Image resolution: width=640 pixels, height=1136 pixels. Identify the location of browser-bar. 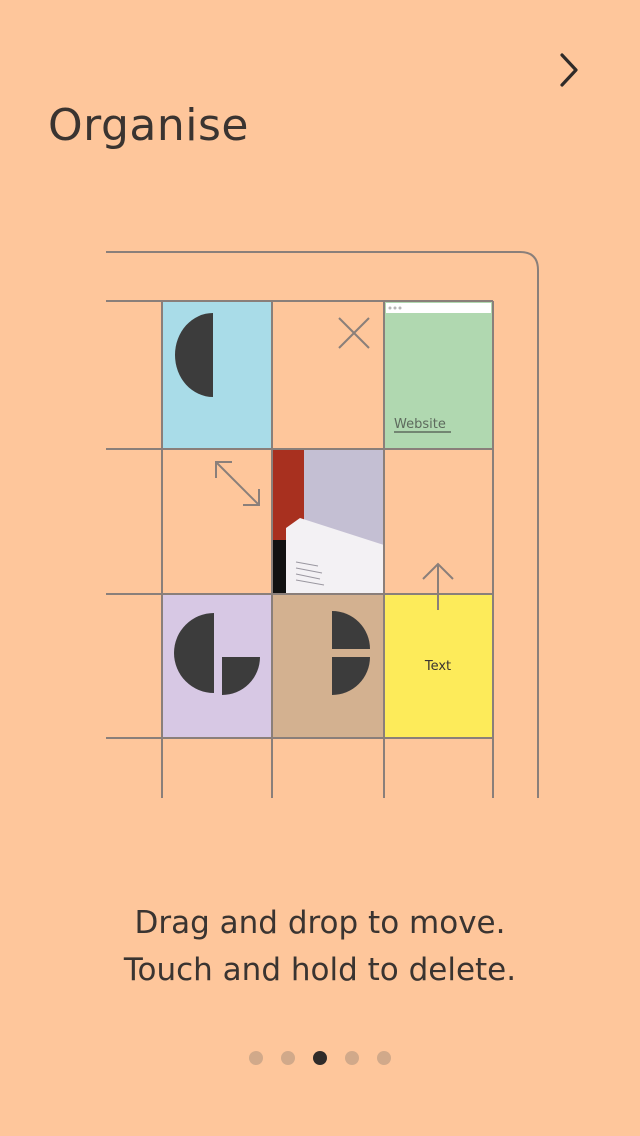
(438, 308).